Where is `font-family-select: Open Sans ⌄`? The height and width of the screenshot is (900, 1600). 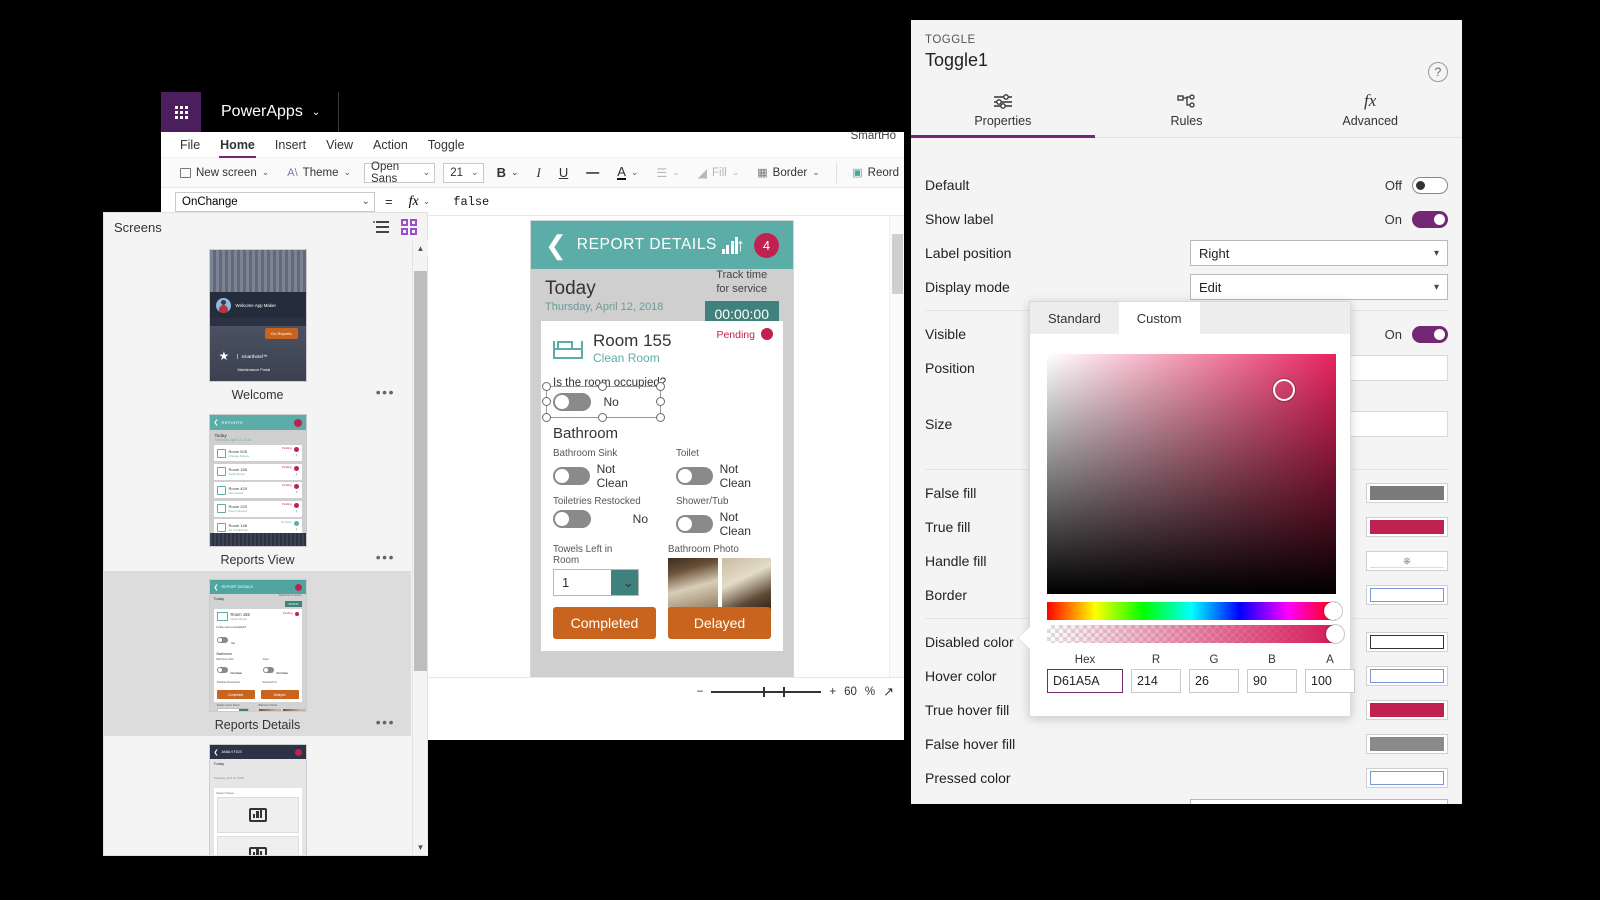 font-family-select: Open Sans ⌄ is located at coordinates (400, 173).